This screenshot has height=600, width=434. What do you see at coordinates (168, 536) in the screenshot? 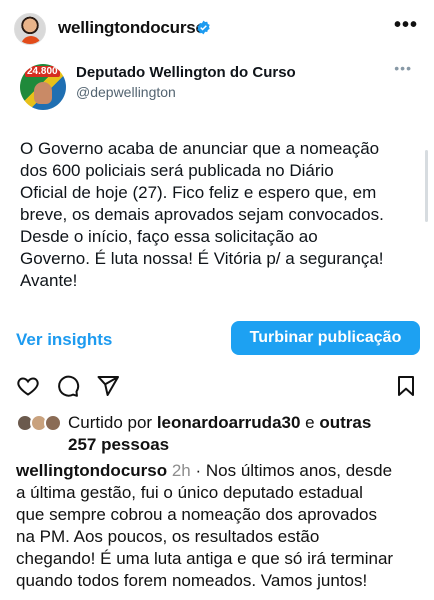
I see `caption-line: na PM. Aos poucos, os resultados estão` at bounding box center [168, 536].